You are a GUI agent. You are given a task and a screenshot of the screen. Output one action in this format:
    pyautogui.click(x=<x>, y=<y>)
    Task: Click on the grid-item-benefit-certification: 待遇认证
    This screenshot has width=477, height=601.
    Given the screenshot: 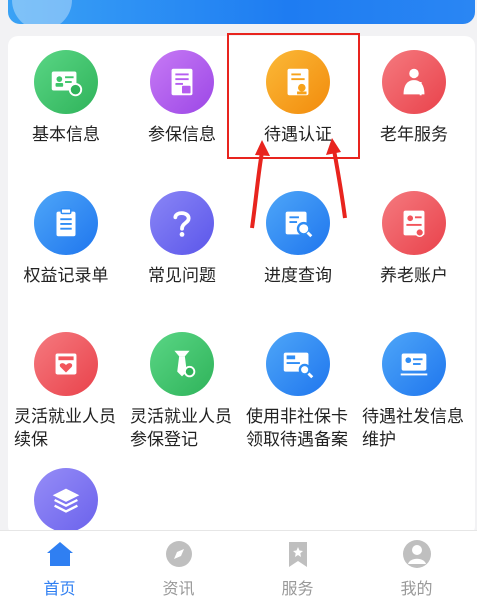 What is the action you would take?
    pyautogui.click(x=298, y=98)
    